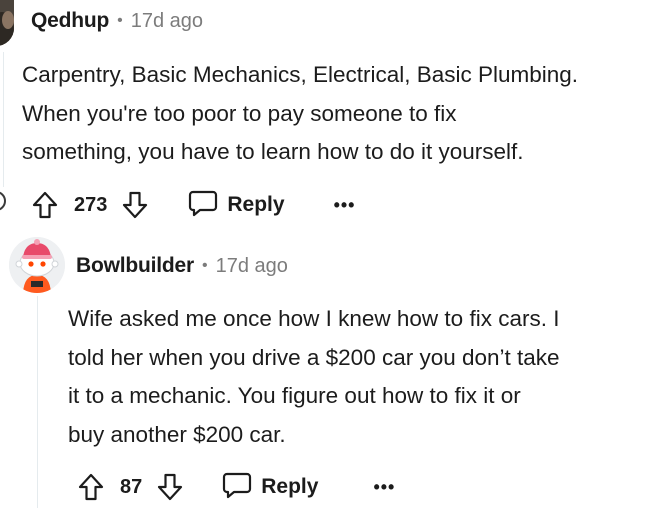 This screenshot has width=665, height=508. What do you see at coordinates (177, 434) in the screenshot?
I see `comment-text-line: buy another $200 car.` at bounding box center [177, 434].